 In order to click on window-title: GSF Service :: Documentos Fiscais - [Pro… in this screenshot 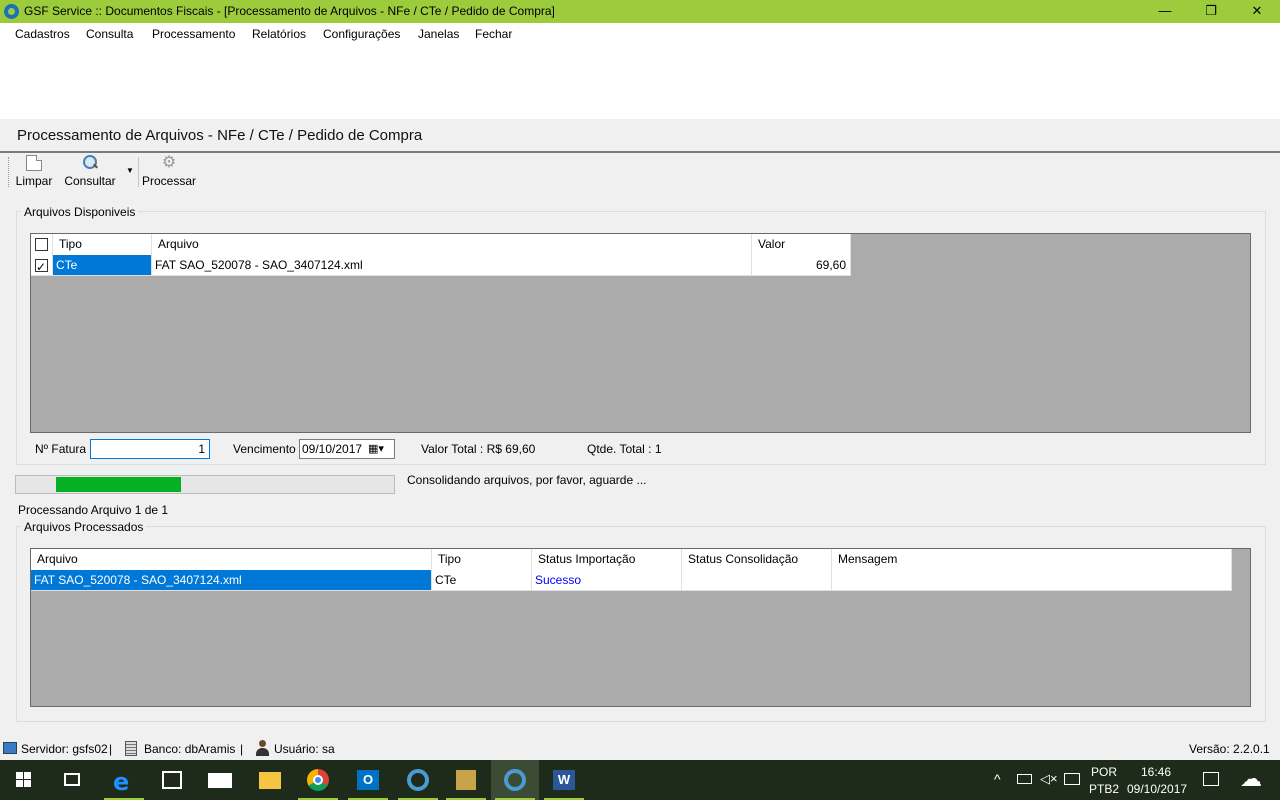, I will do `click(289, 11)`.